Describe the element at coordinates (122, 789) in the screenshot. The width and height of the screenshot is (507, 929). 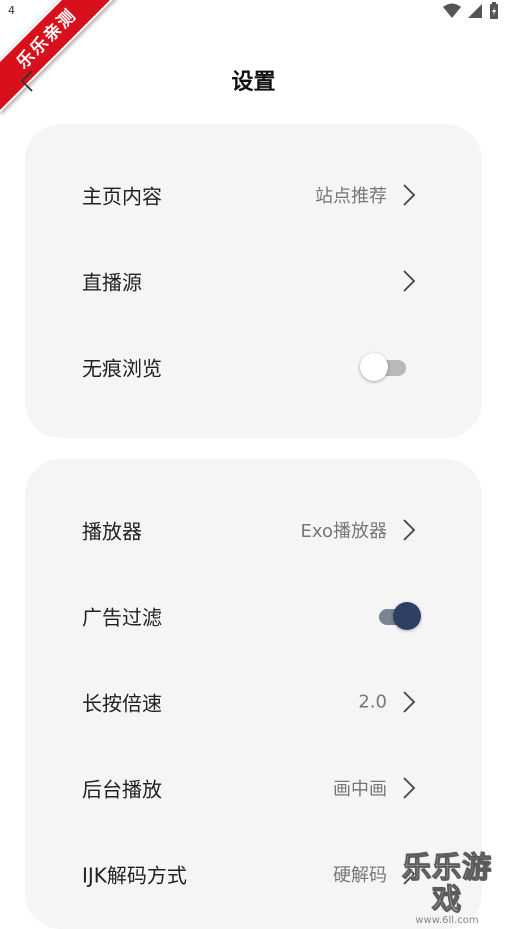
I see `setting-label: 后台播放` at that location.